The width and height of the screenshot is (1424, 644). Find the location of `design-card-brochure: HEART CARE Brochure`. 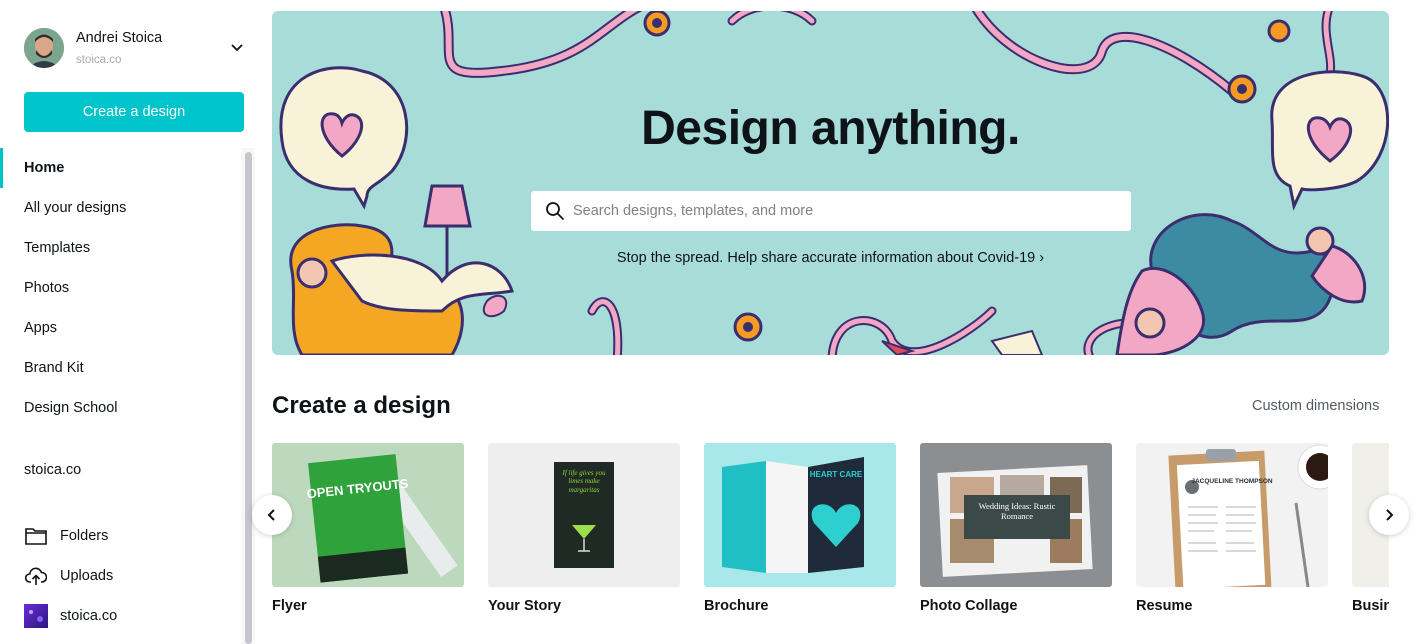

design-card-brochure: HEART CARE Brochure is located at coordinates (800, 528).